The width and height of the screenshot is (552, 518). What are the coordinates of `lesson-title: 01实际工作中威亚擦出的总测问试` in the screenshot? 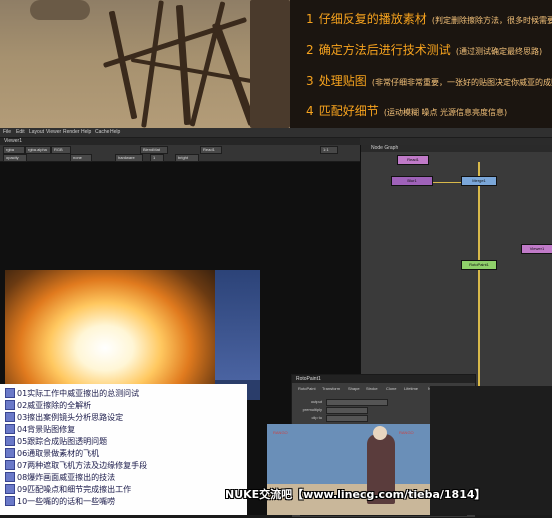 It's located at (78, 393).